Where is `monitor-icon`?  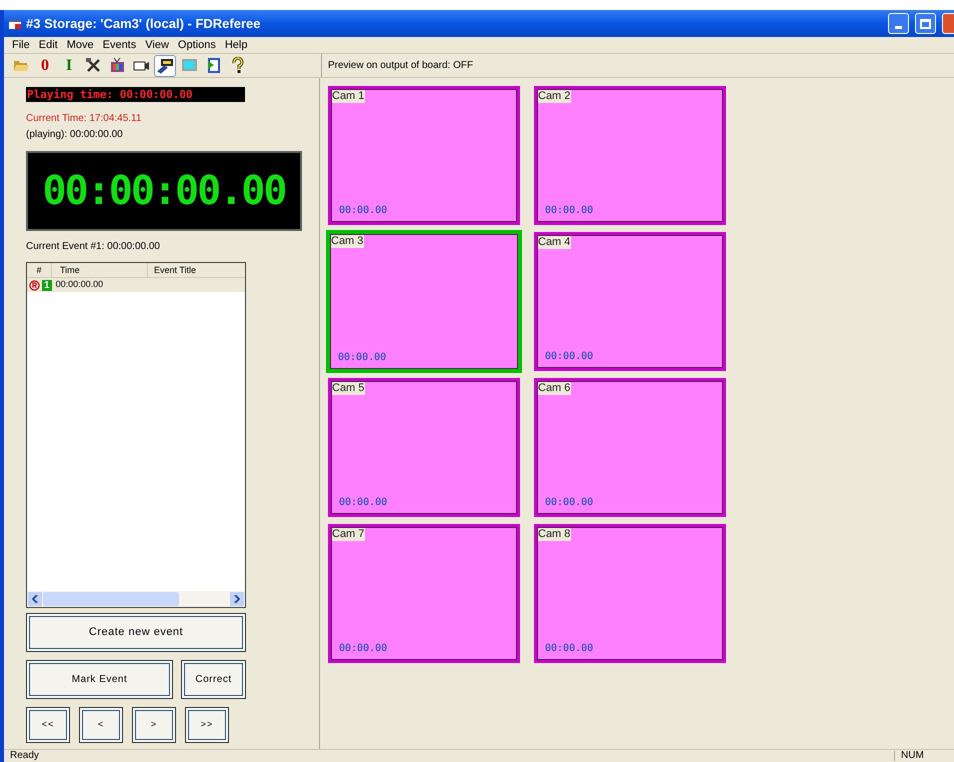 monitor-icon is located at coordinates (189, 65).